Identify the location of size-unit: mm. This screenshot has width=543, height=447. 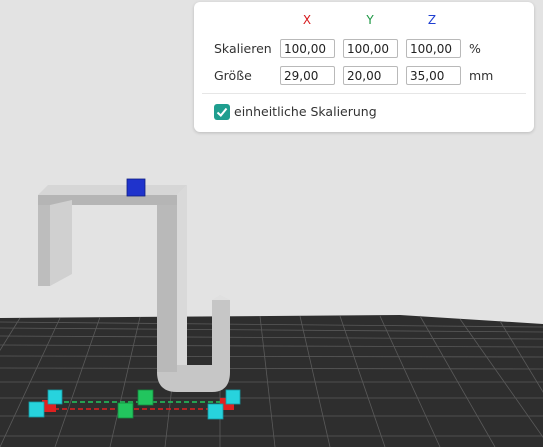
(481, 75).